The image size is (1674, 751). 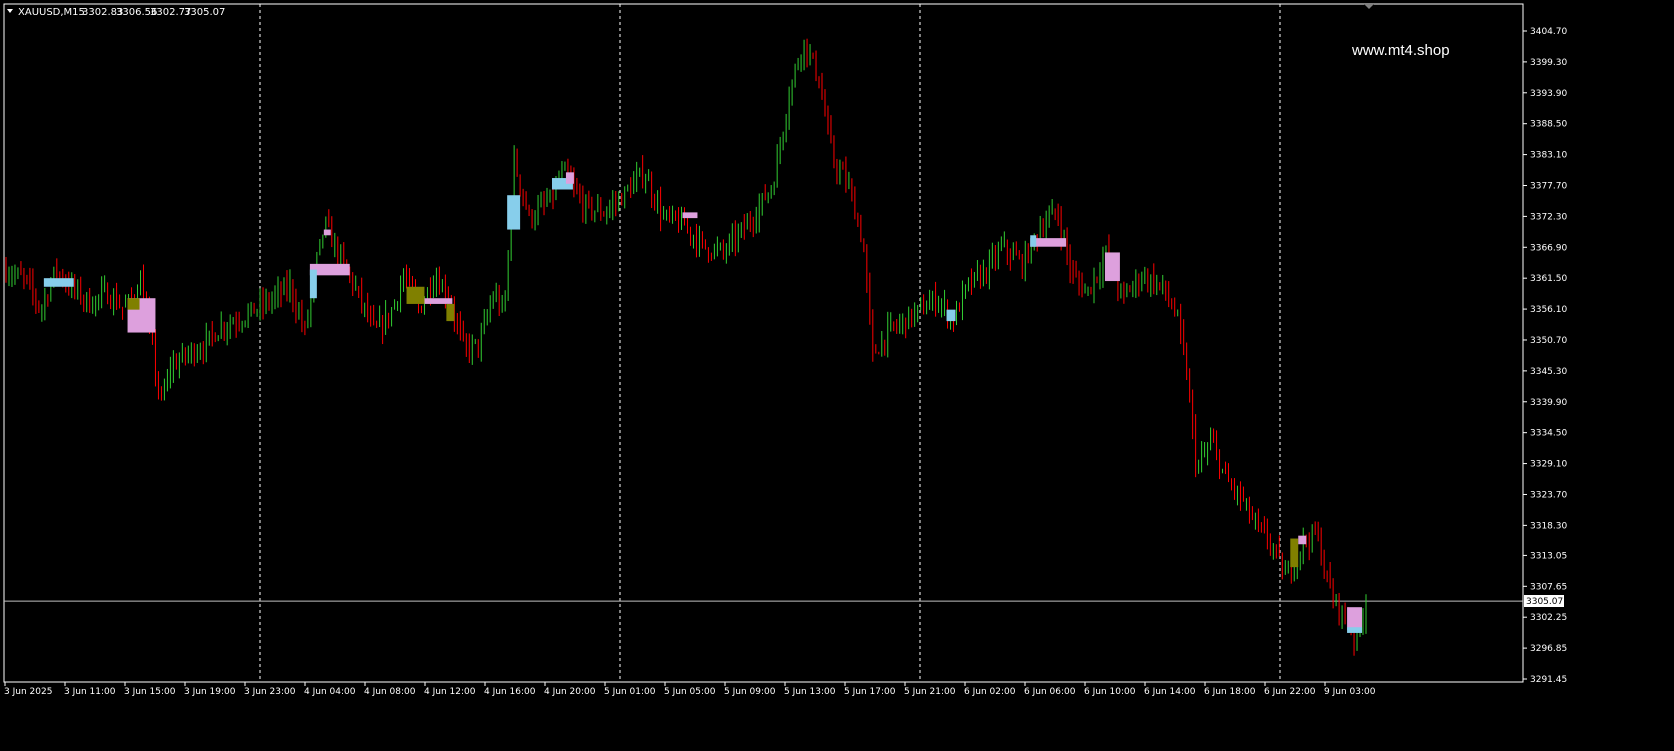 What do you see at coordinates (570, 692) in the screenshot?
I see `x-tick-label: 4 Jun 20:00` at bounding box center [570, 692].